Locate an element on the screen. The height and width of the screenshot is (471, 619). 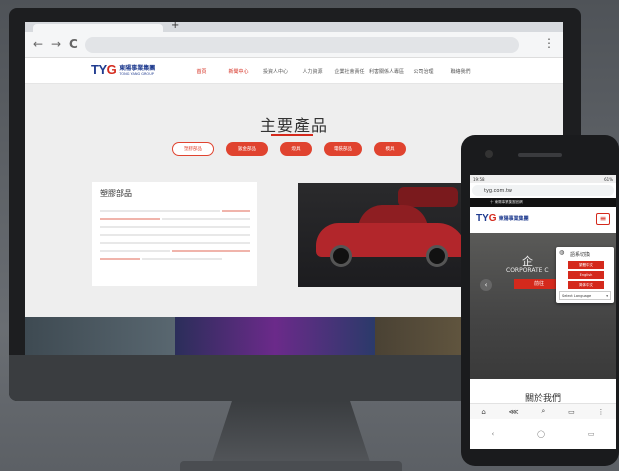
product-card: 塑膠部品 is located at coordinates (174, 234).